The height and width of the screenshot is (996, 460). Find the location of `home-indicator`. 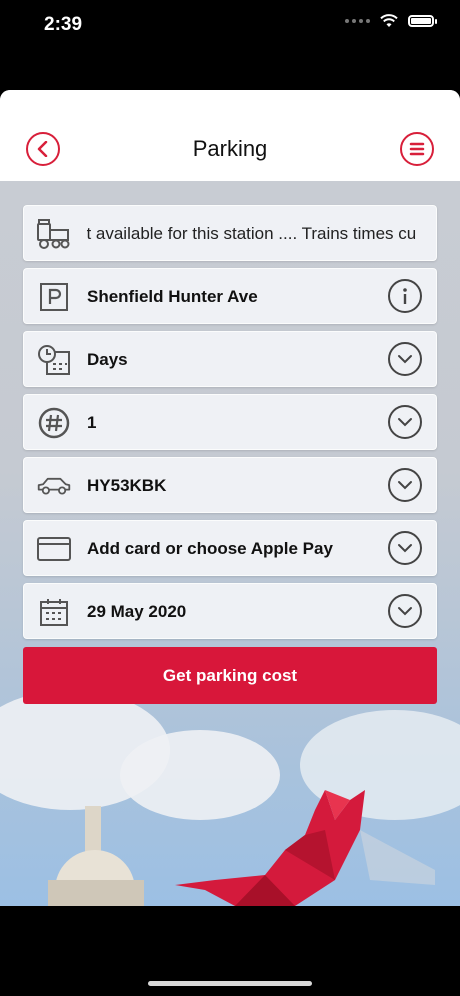

home-indicator is located at coordinates (230, 983).